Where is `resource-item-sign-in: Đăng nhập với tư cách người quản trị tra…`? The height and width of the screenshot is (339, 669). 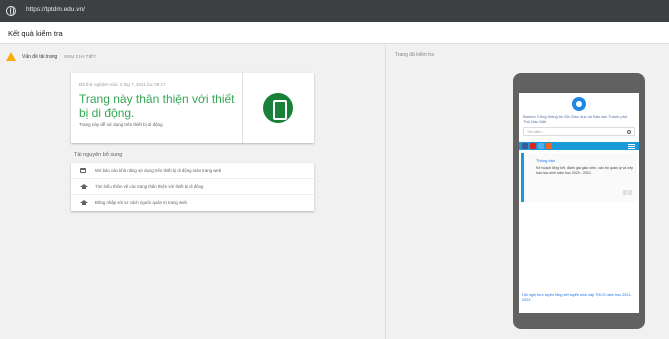
resource-item-sign-in: Đăng nhập với tư cách người quản trị tra… is located at coordinates (192, 203).